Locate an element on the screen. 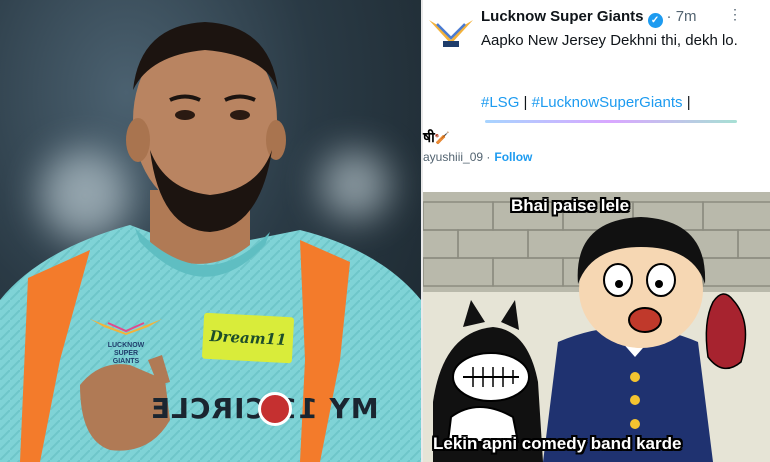 This screenshot has width=770, height=462. verified-icon: ✓ is located at coordinates (655, 20).